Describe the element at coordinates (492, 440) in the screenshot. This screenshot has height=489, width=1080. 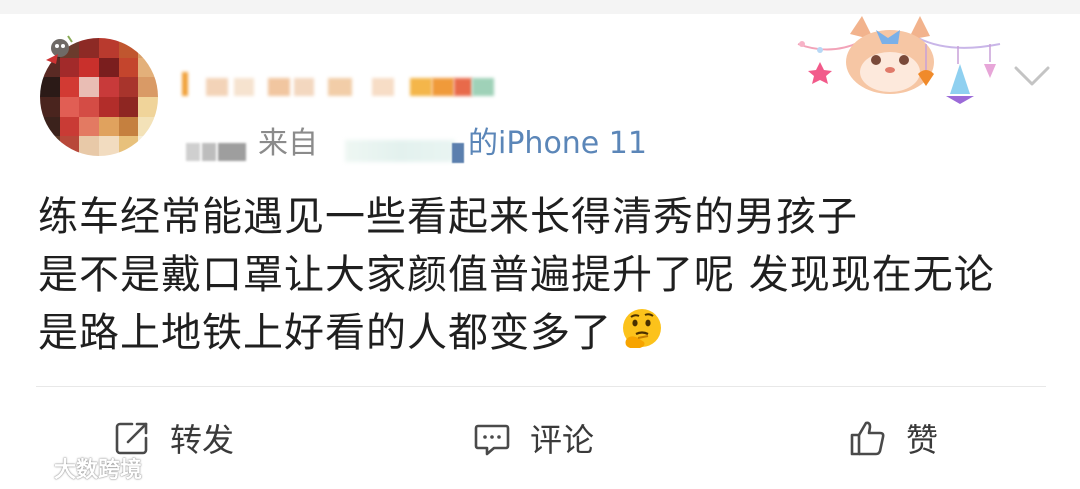
I see `comment-icon` at that location.